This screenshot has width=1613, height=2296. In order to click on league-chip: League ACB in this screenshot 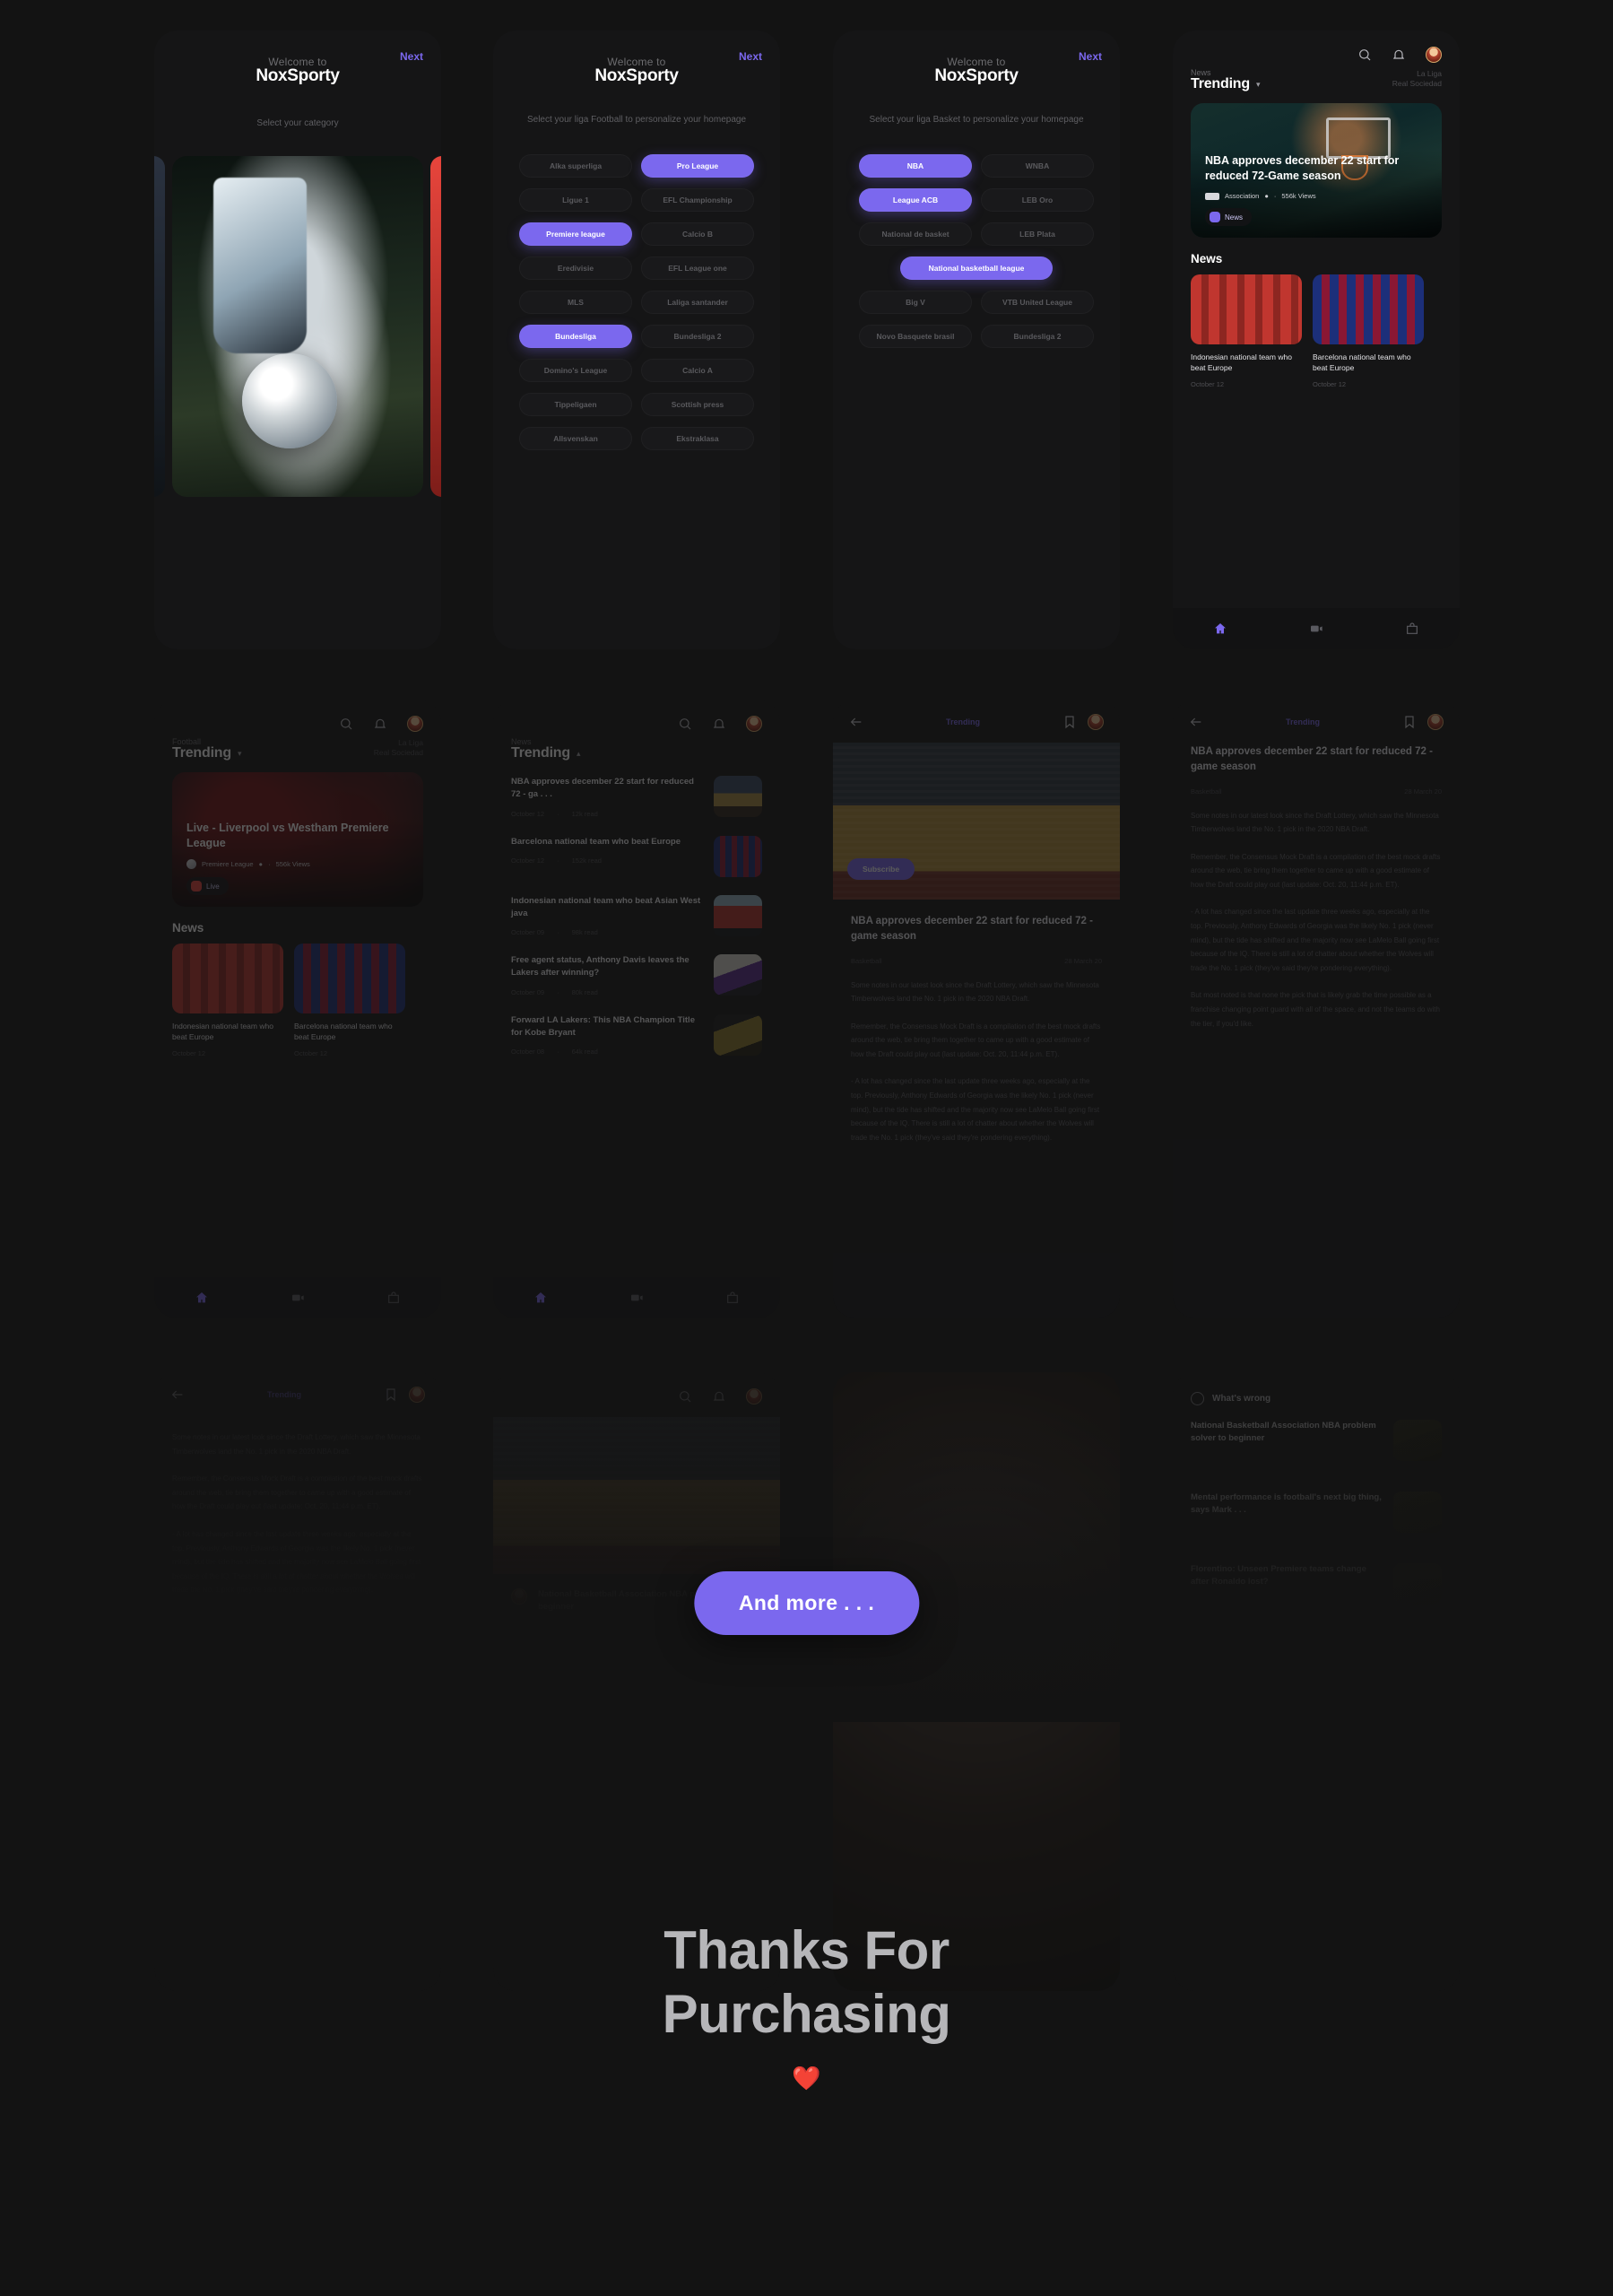, I will do `click(915, 199)`.